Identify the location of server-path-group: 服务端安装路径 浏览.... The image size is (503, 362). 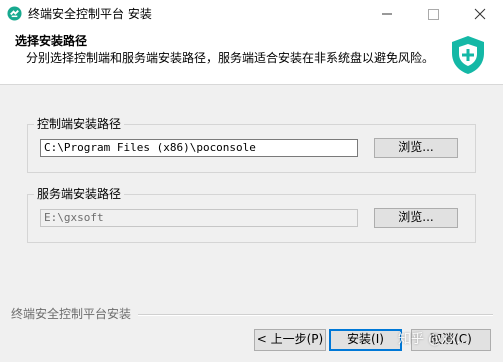
(251, 214).